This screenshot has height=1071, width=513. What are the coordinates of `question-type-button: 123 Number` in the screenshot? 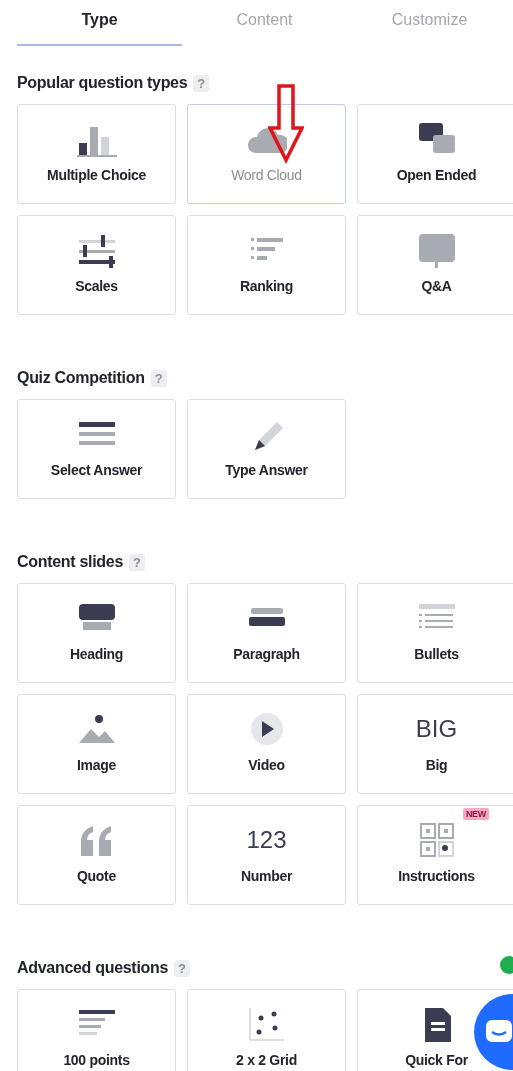 It's located at (266, 855).